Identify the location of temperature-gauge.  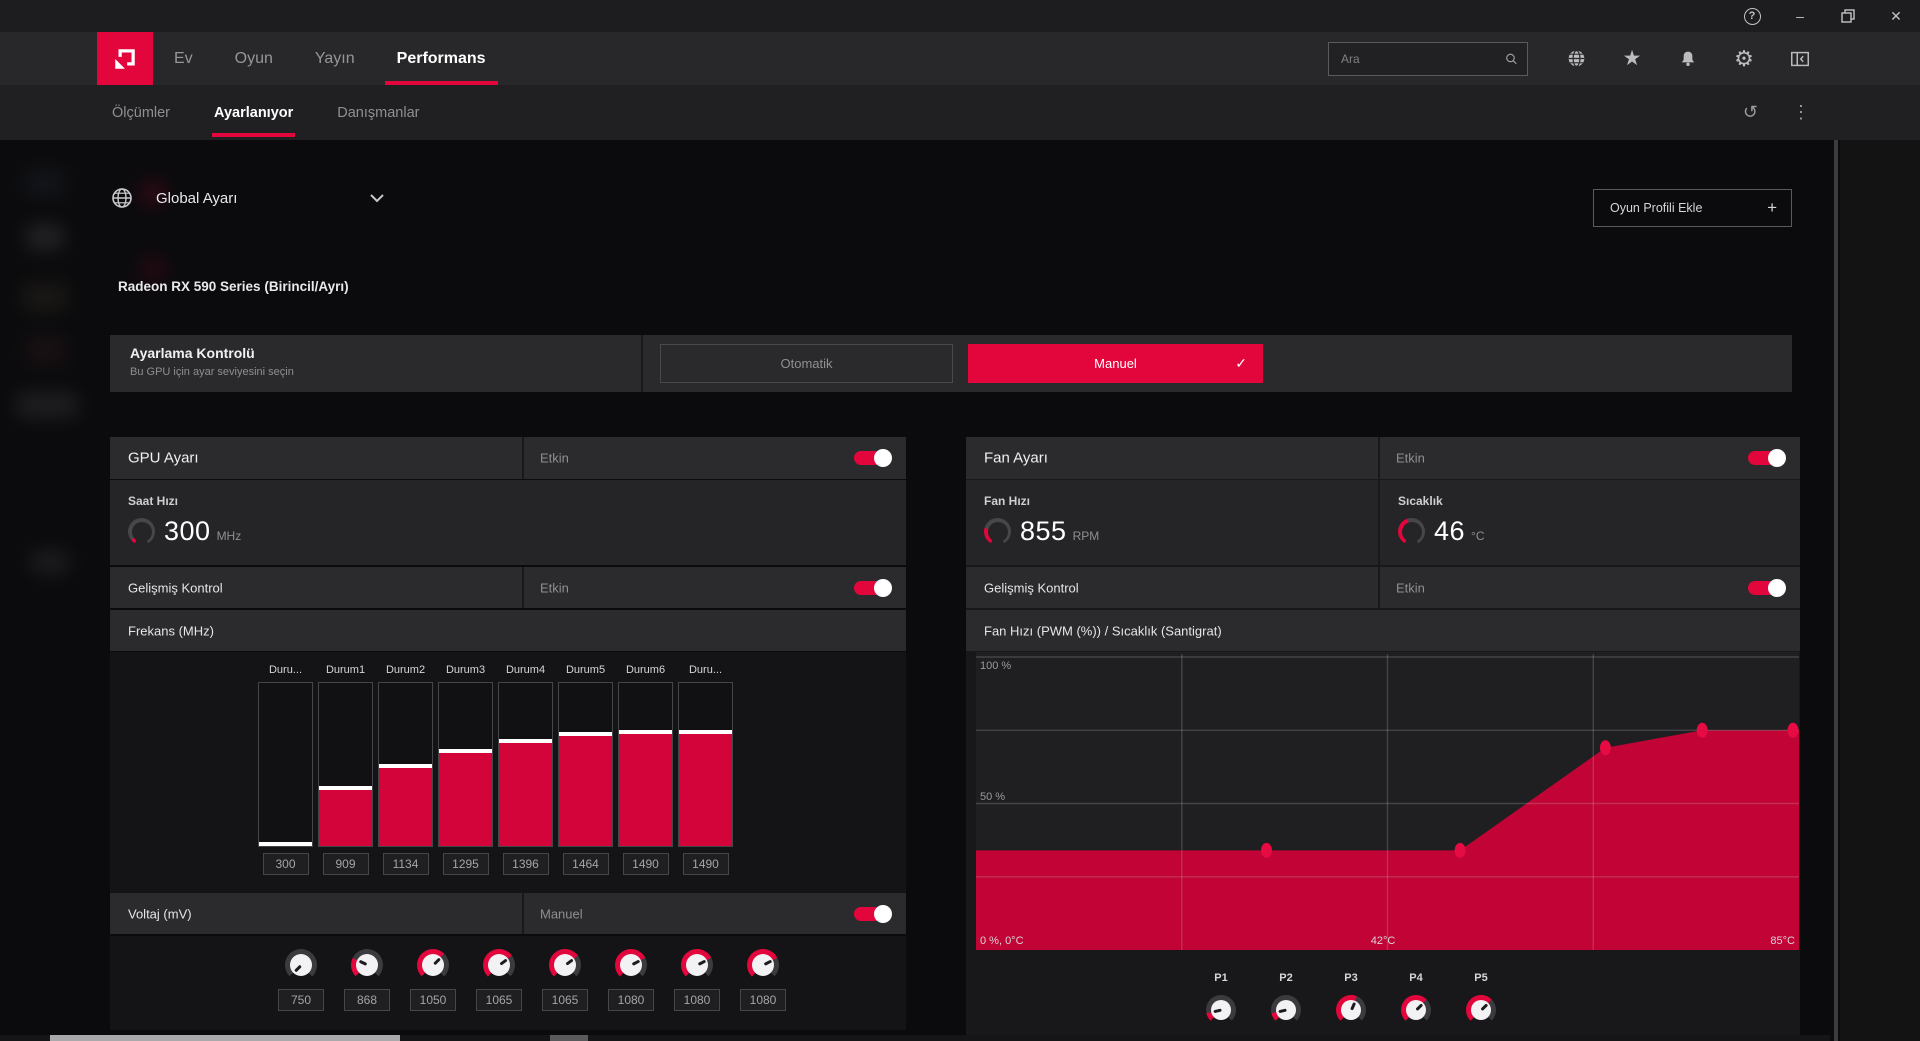
(1411, 531).